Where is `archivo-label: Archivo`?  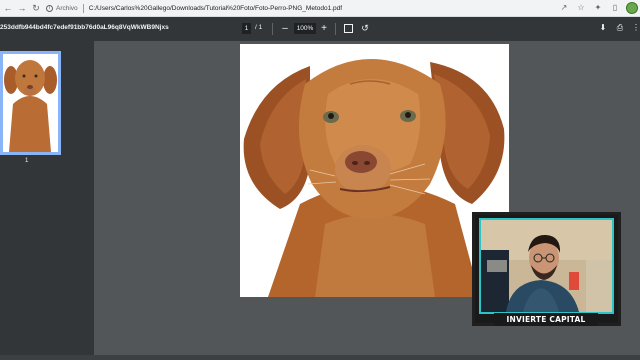
archivo-label: Archivo is located at coordinates (67, 8).